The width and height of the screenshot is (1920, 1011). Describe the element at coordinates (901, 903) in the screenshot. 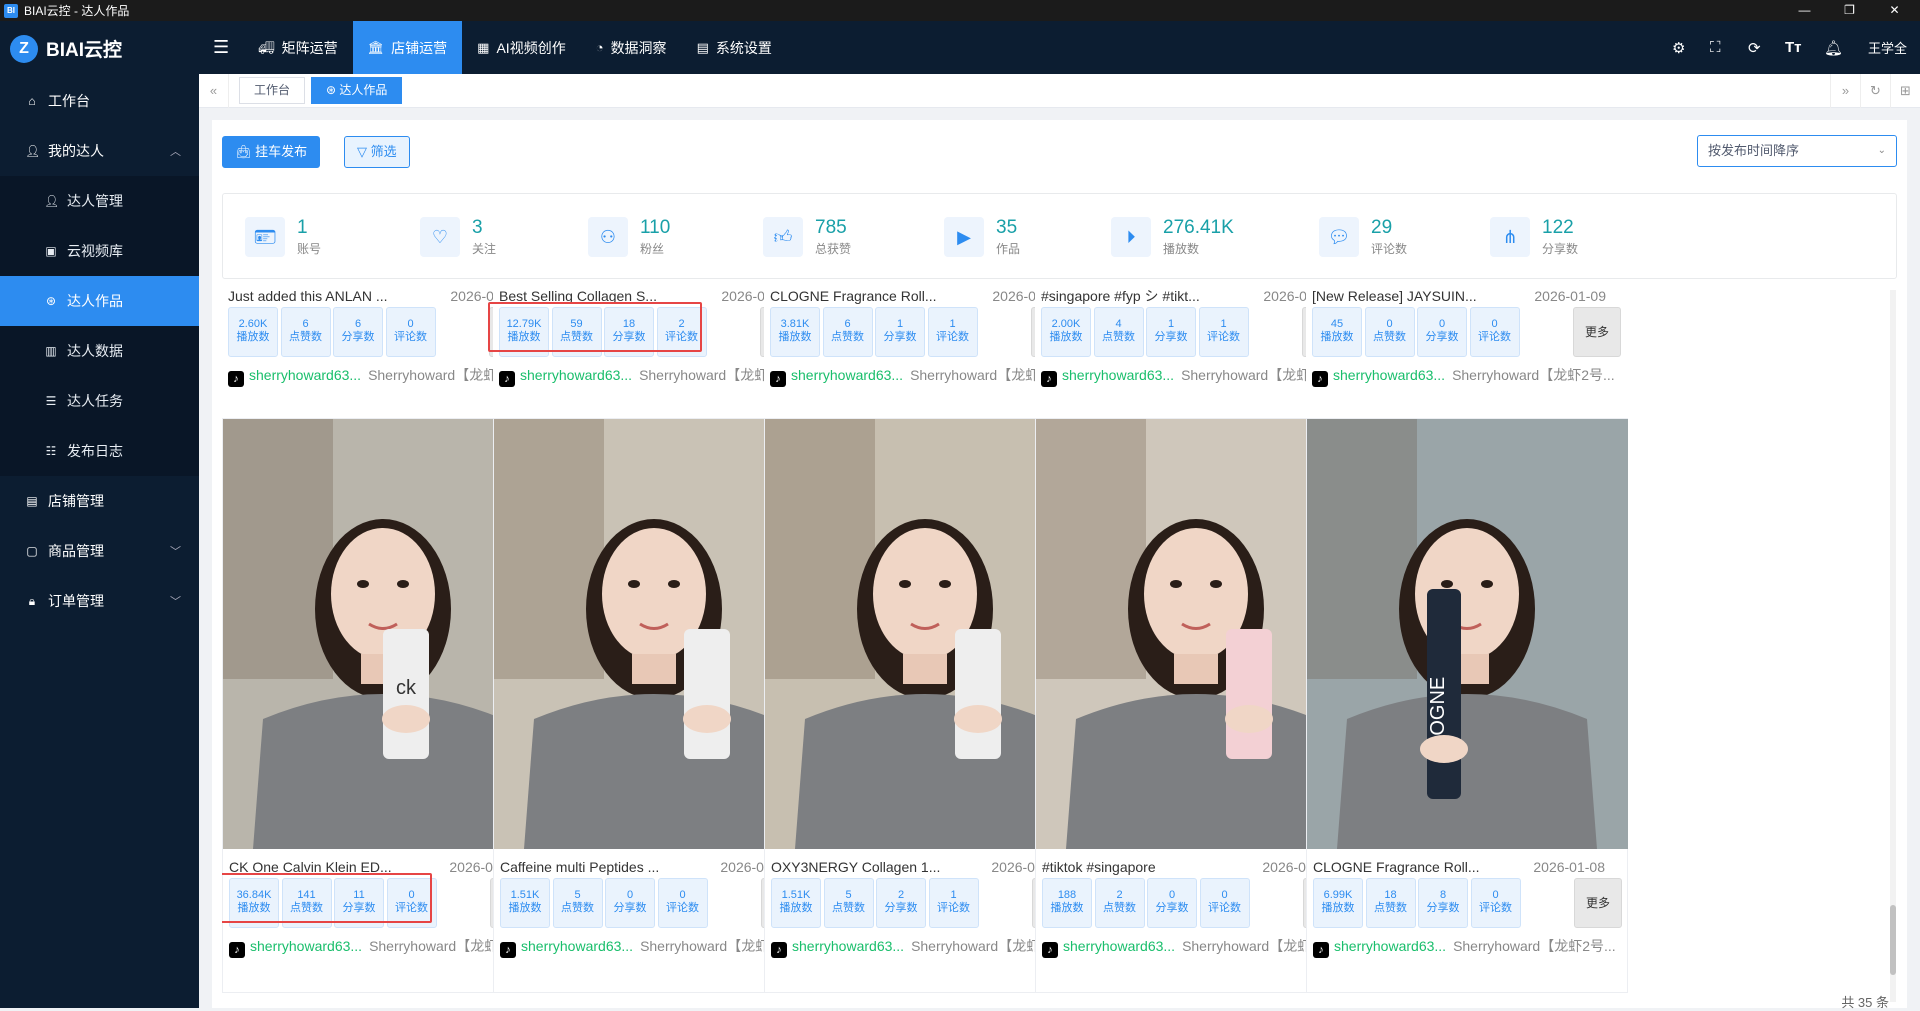

I see `metric-2: 2 分享数` at that location.